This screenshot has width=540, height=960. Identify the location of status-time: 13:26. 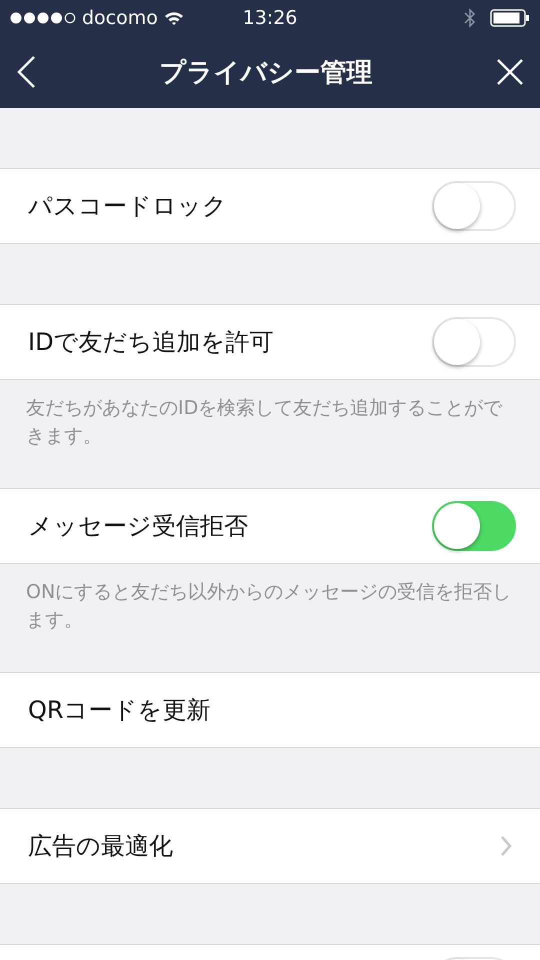
(270, 18).